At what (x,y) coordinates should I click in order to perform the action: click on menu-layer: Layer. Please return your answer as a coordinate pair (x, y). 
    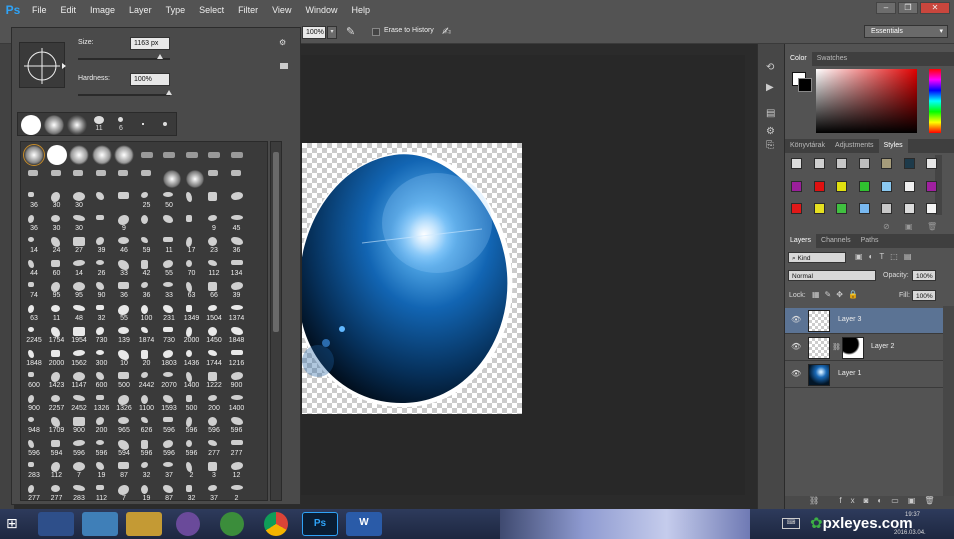
    Looking at the image, I should click on (141, 10).